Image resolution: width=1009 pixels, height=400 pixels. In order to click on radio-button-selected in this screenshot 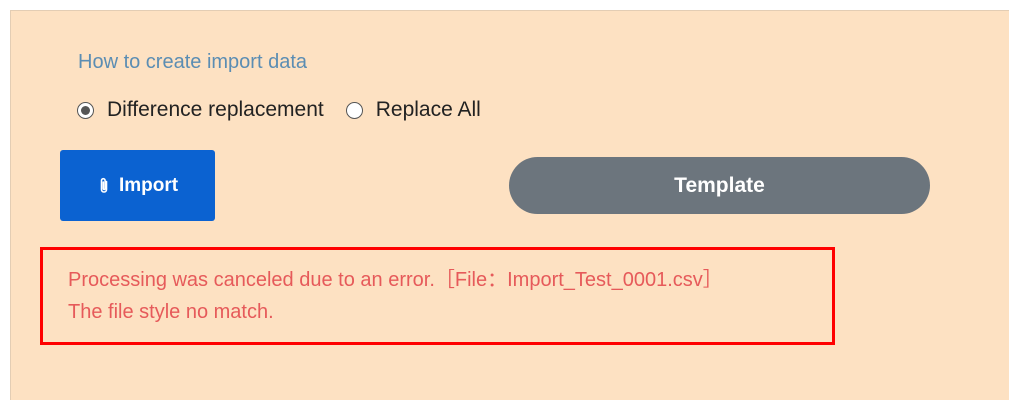, I will do `click(85, 110)`.